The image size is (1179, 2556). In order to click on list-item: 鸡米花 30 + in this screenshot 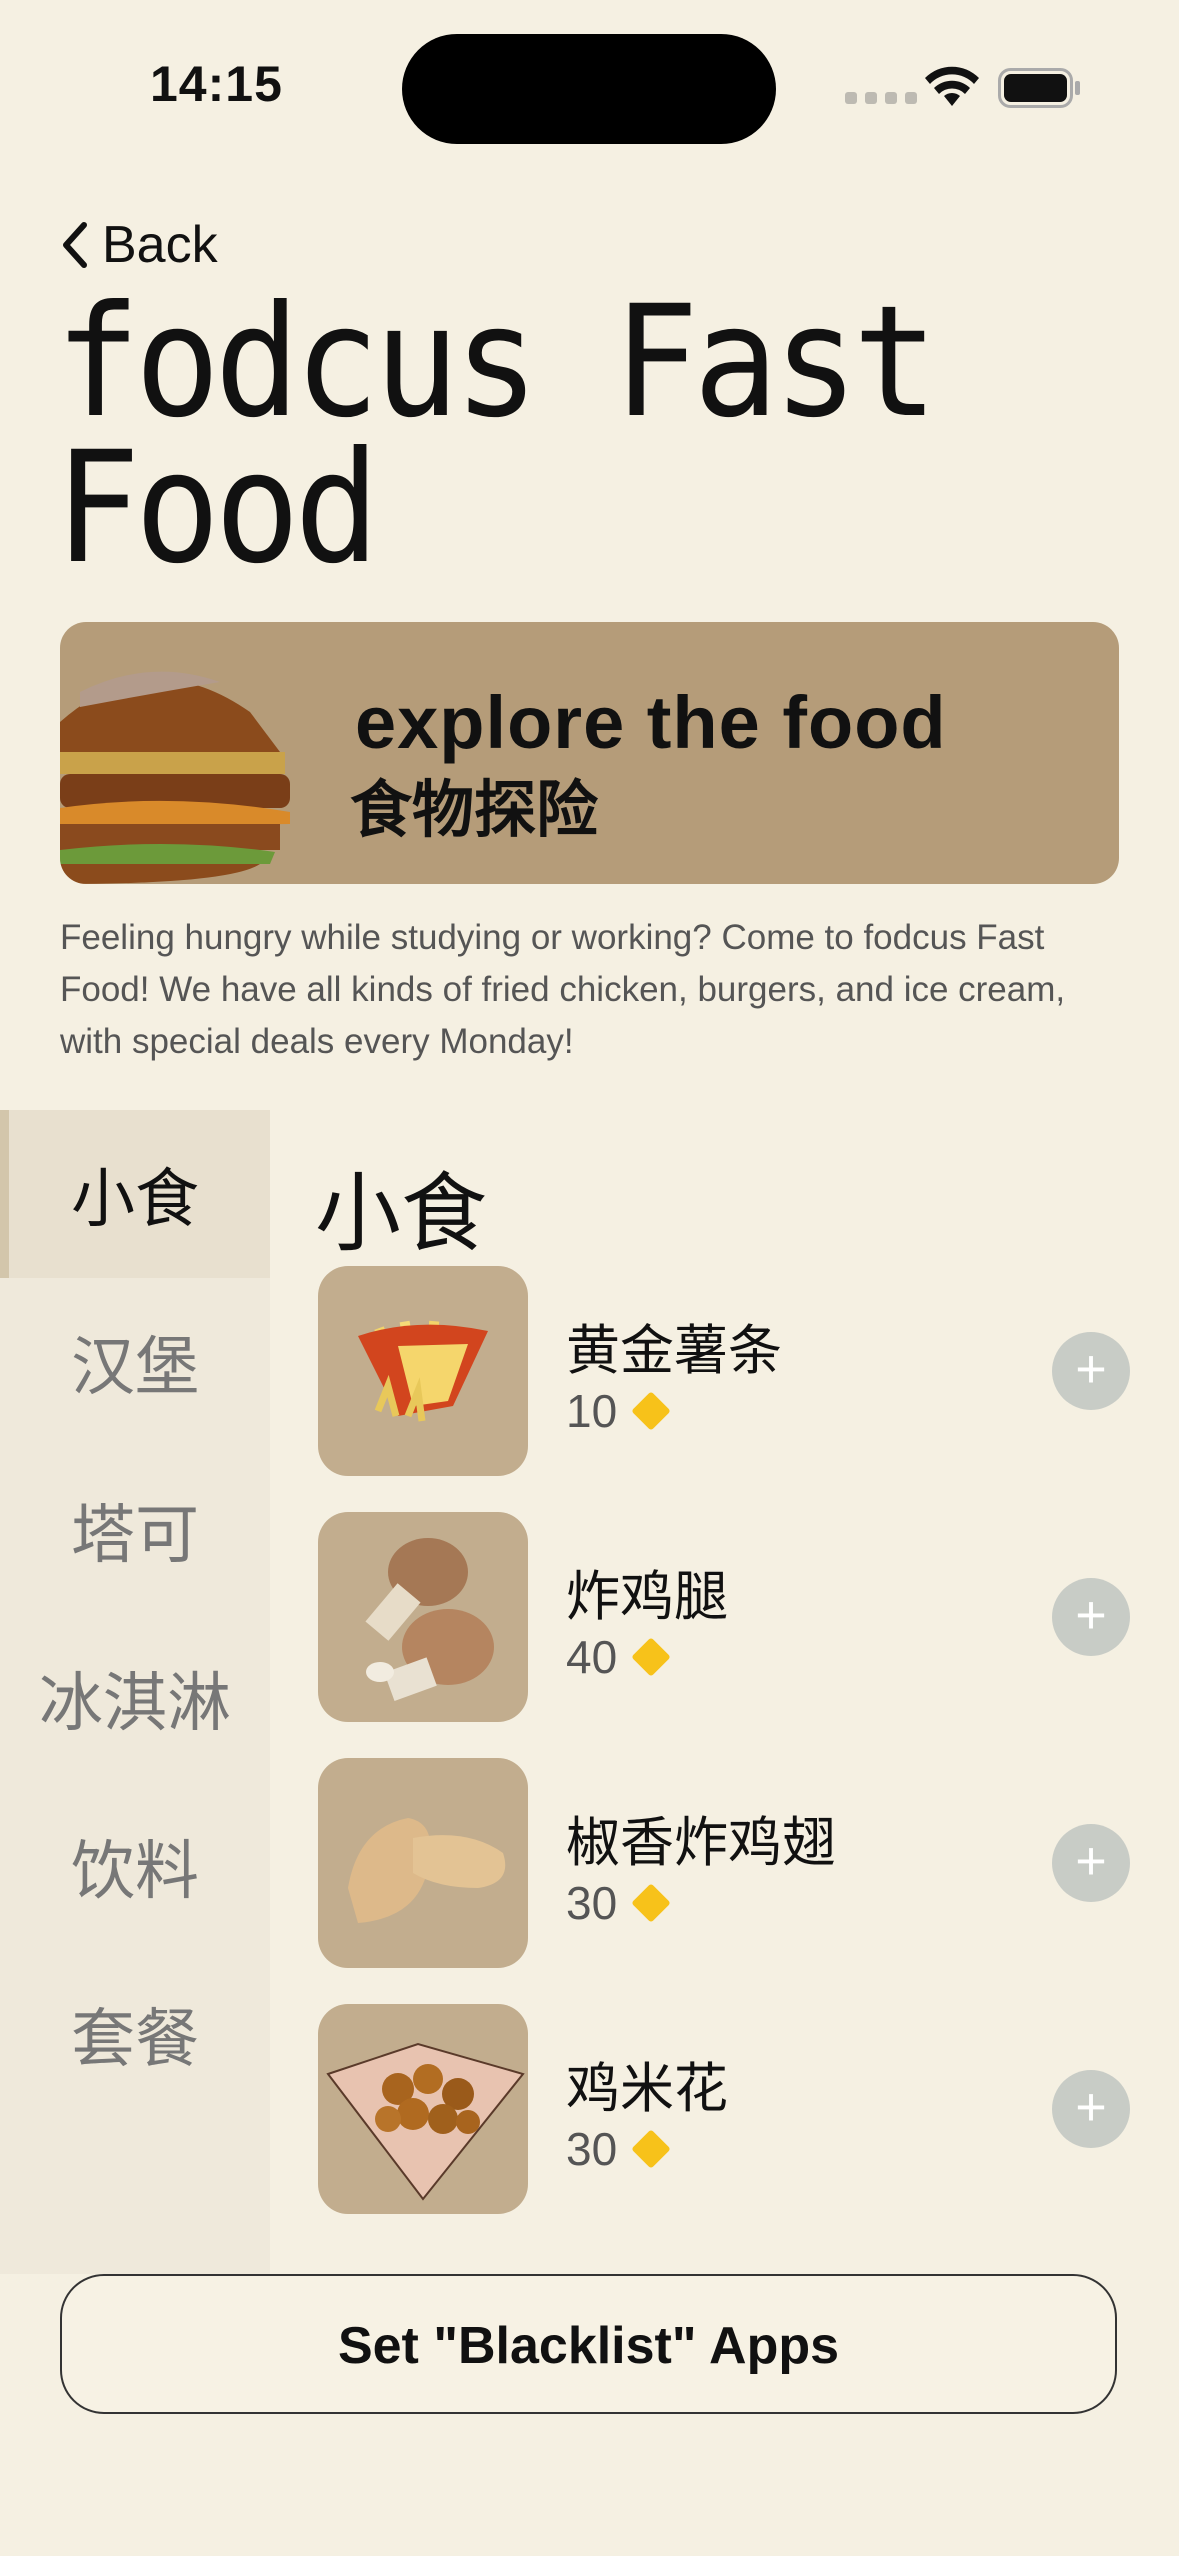, I will do `click(748, 2109)`.